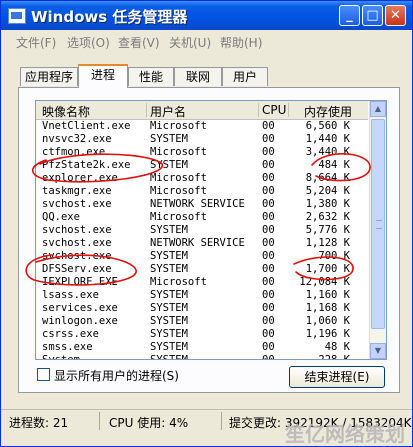 The height and width of the screenshot is (447, 413). I want to click on process-memory: 48 K, so click(337, 347).